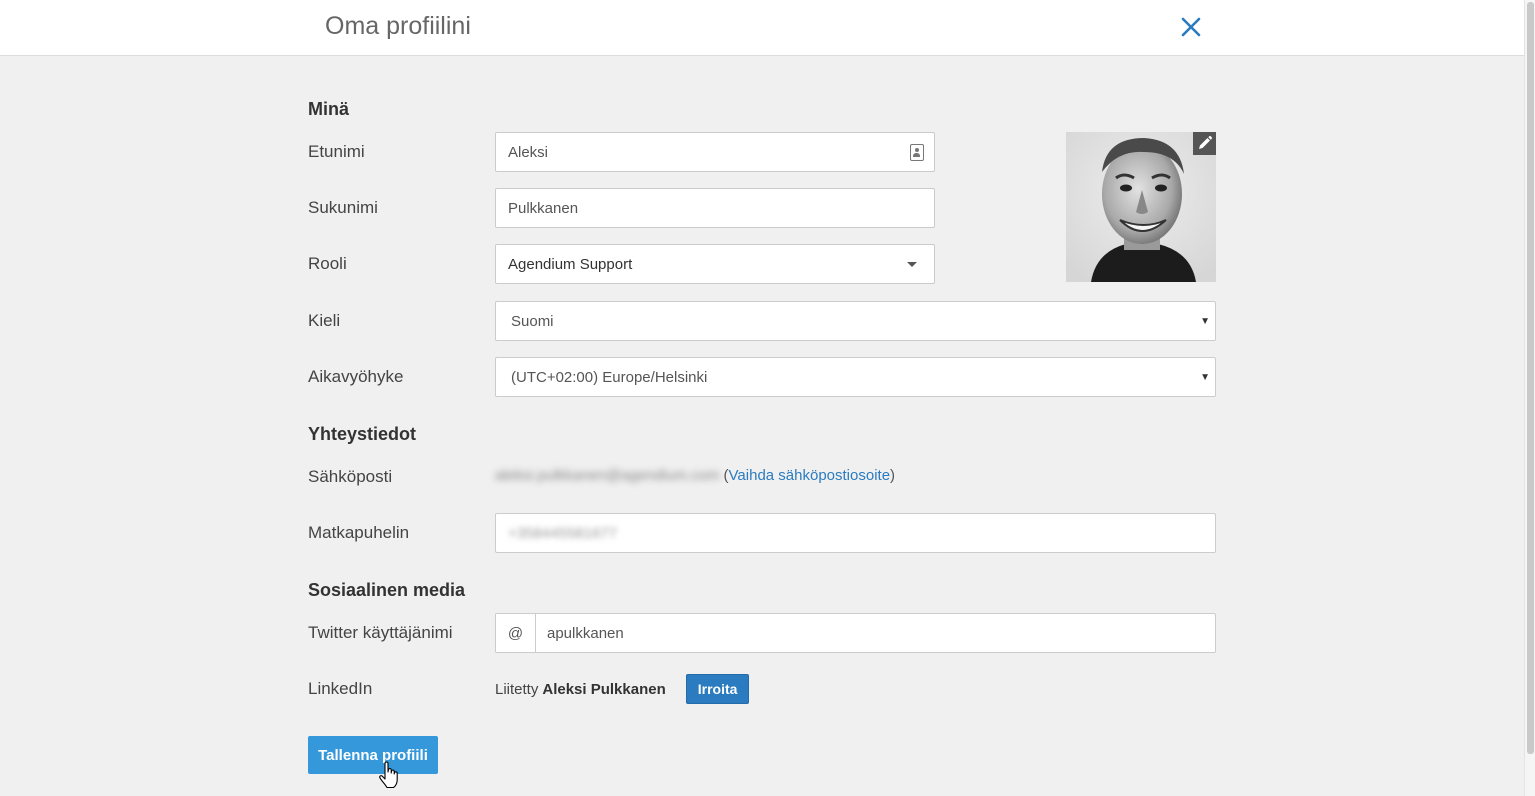 This screenshot has height=796, width=1535. What do you see at coordinates (810, 475) in the screenshot?
I see `change-email-link: Vaihda sähköpostiosoite` at bounding box center [810, 475].